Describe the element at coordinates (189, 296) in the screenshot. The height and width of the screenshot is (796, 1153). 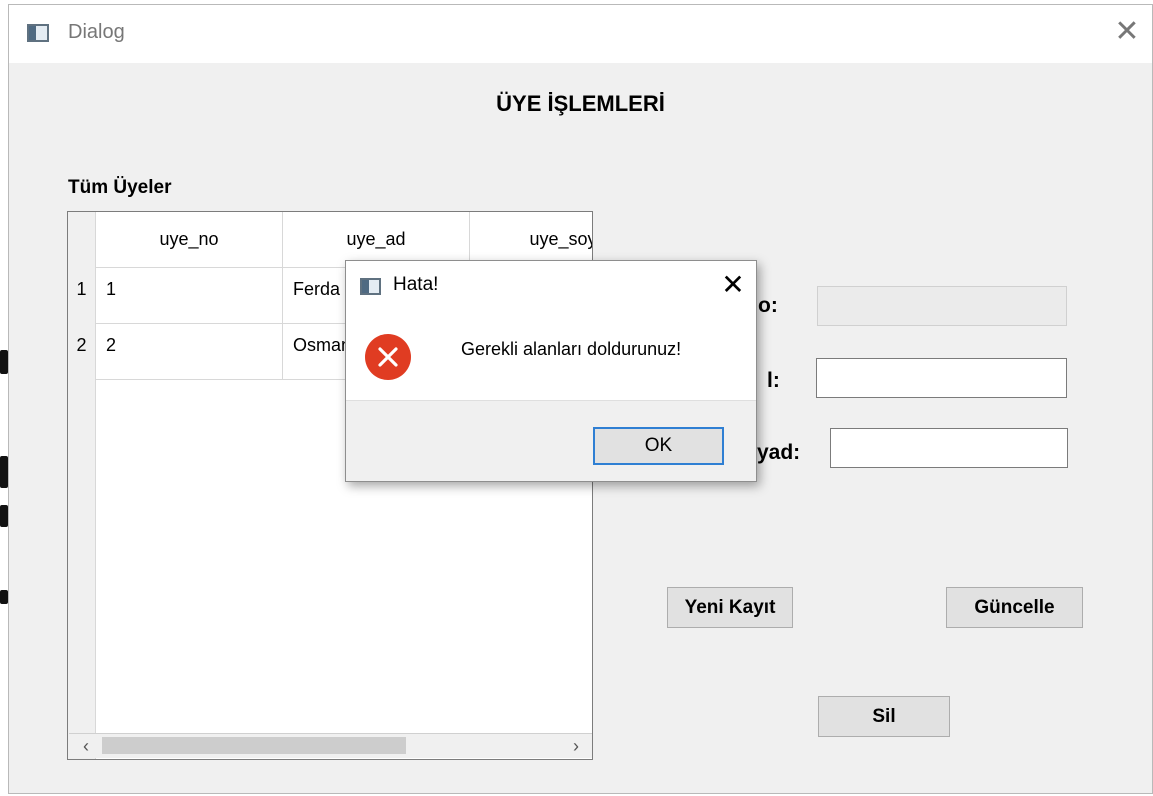
I see `table-cell: 1` at that location.